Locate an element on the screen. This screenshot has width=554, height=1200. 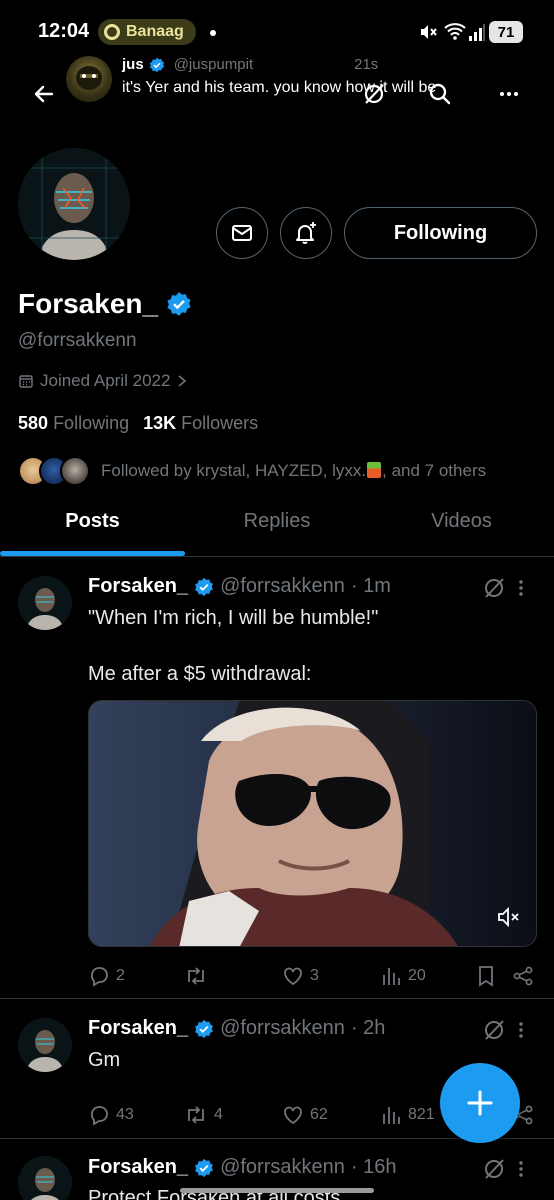
banner-tweet-header: jus @juspumpit 21s is located at coordinates (250, 64).